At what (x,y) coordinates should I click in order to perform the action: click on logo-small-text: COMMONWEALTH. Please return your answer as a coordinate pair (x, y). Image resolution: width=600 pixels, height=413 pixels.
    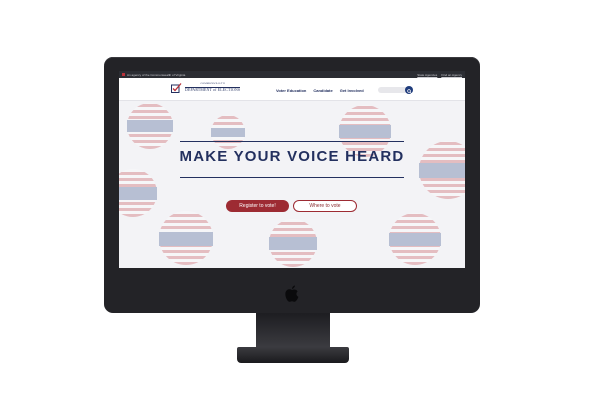
    Looking at the image, I should click on (212, 84).